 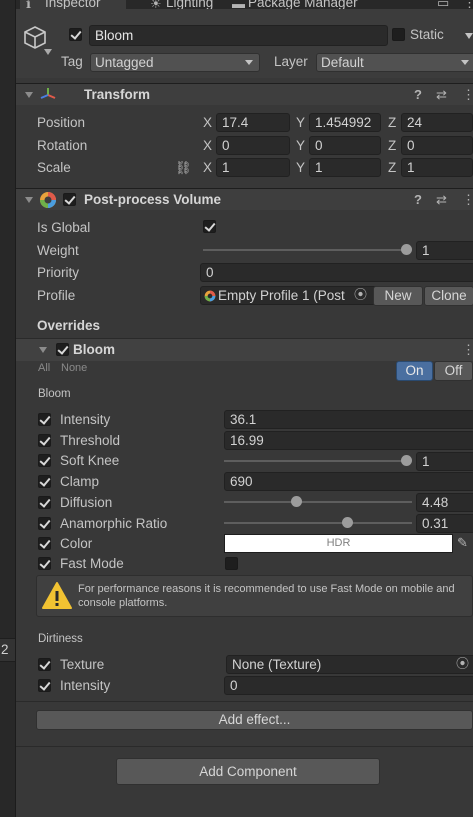 What do you see at coordinates (348, 440) in the screenshot?
I see `threshold-field: 16.99` at bounding box center [348, 440].